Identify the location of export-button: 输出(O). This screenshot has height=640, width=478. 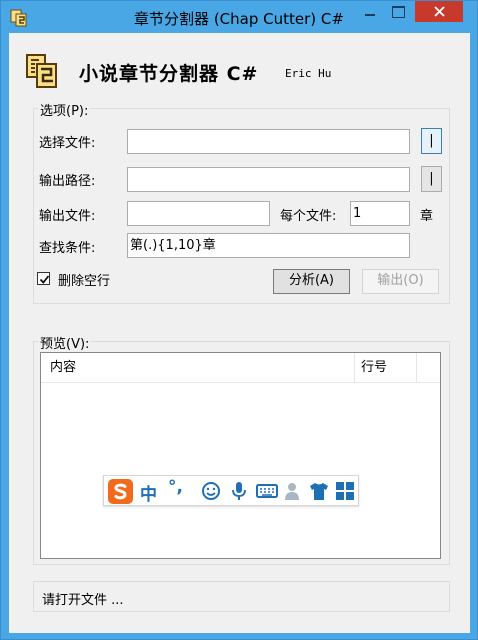
(400, 281).